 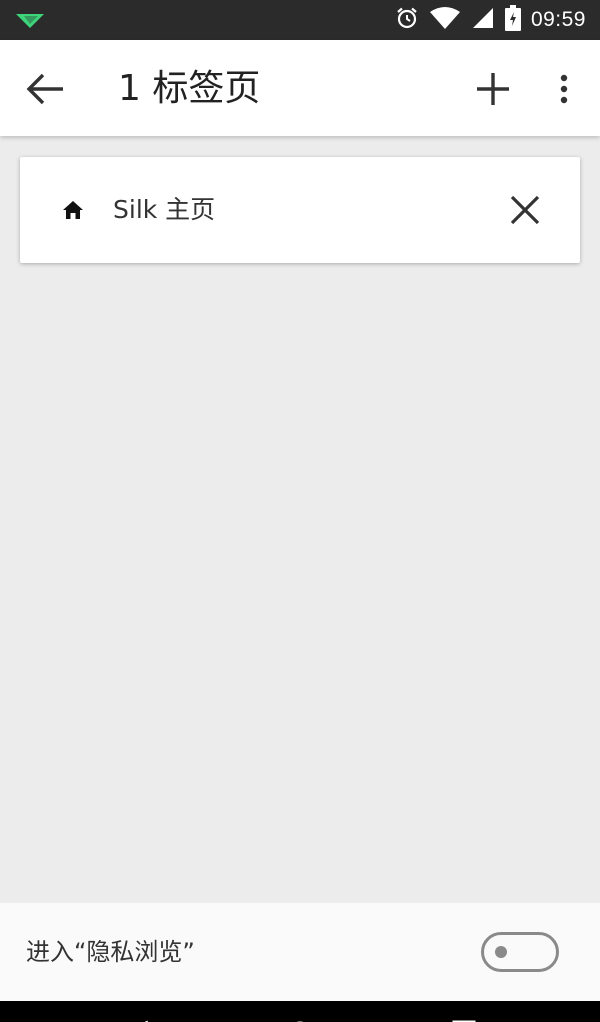 What do you see at coordinates (464, 1018) in the screenshot?
I see `recents-nav-icon` at bounding box center [464, 1018].